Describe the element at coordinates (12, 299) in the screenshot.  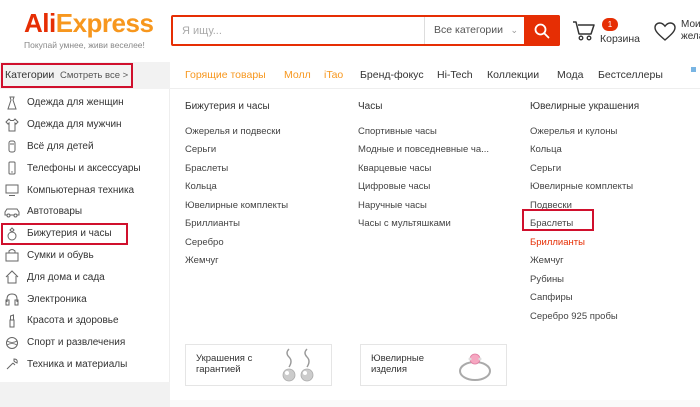
I see `headphones-icon` at that location.